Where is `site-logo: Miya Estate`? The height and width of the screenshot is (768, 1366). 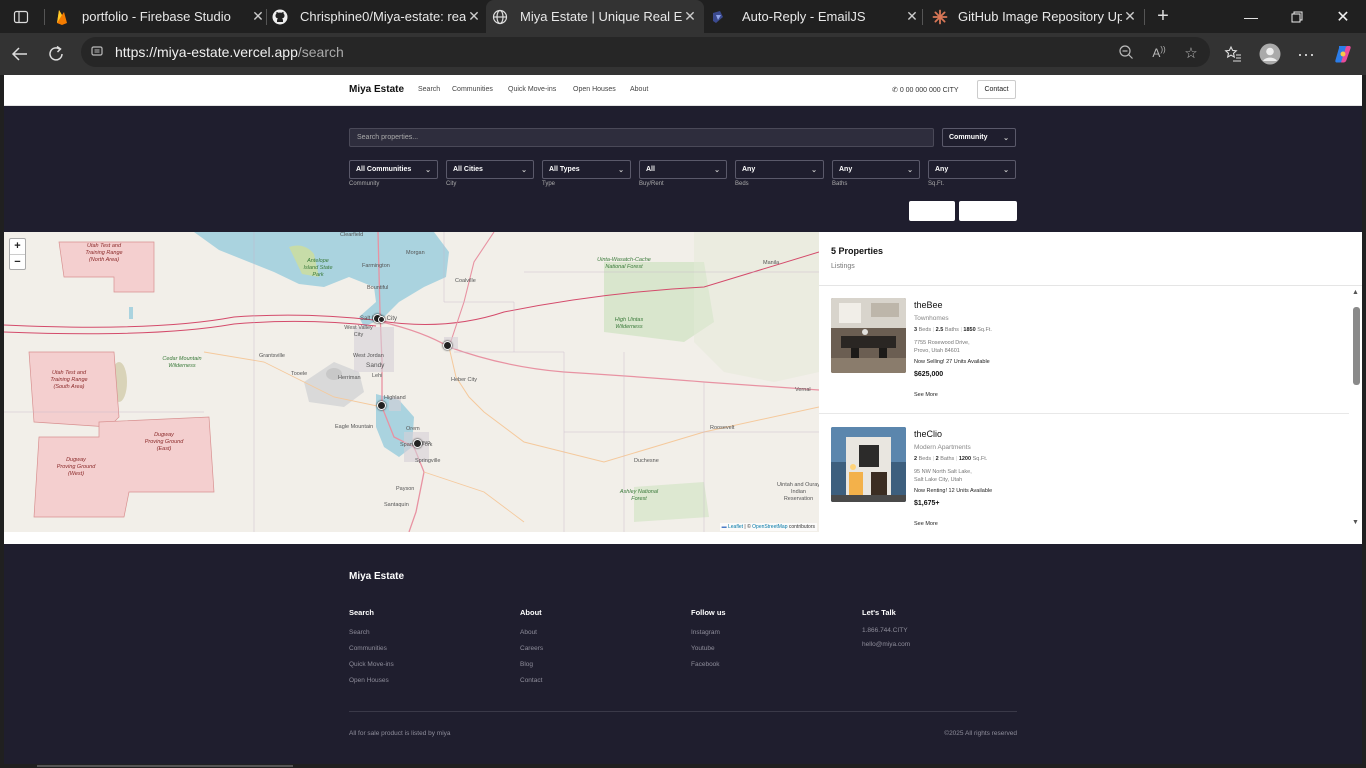
site-logo: Miya Estate is located at coordinates (376, 89).